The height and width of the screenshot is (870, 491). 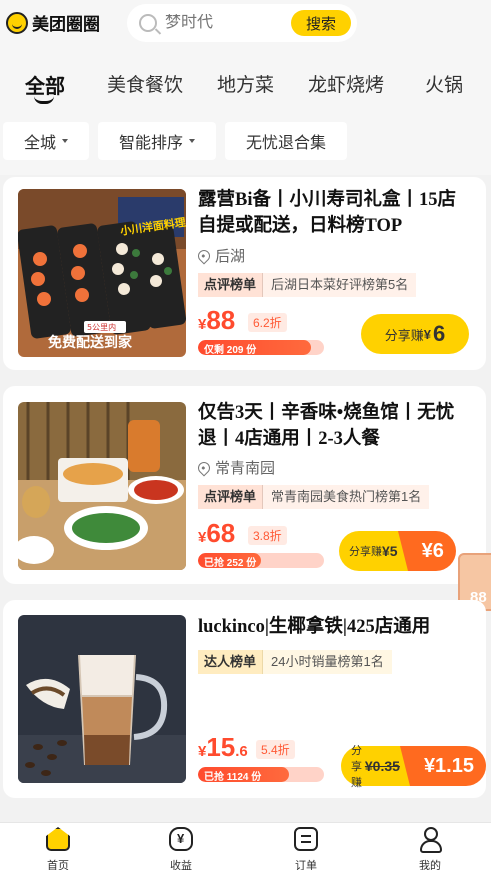 What do you see at coordinates (181, 839) in the screenshot?
I see `wallet-icon` at bounding box center [181, 839].